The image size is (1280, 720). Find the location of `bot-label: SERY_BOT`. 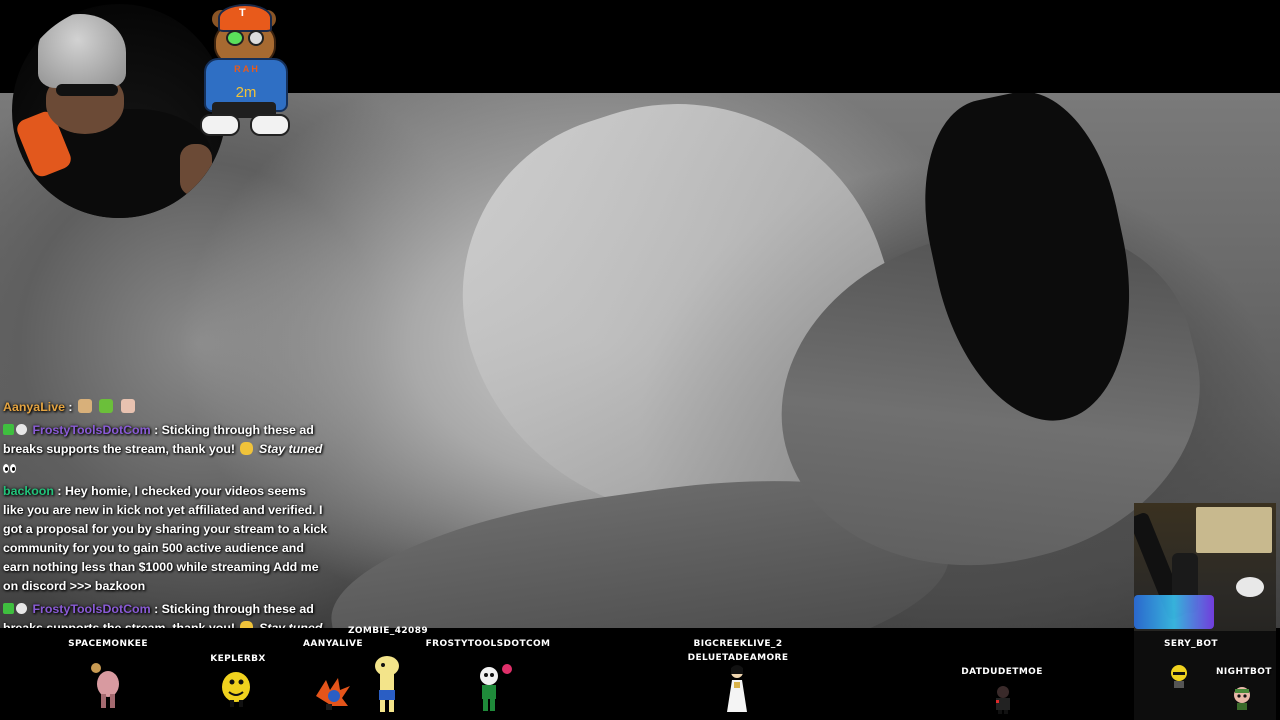

bot-label: SERY_BOT is located at coordinates (1191, 644).